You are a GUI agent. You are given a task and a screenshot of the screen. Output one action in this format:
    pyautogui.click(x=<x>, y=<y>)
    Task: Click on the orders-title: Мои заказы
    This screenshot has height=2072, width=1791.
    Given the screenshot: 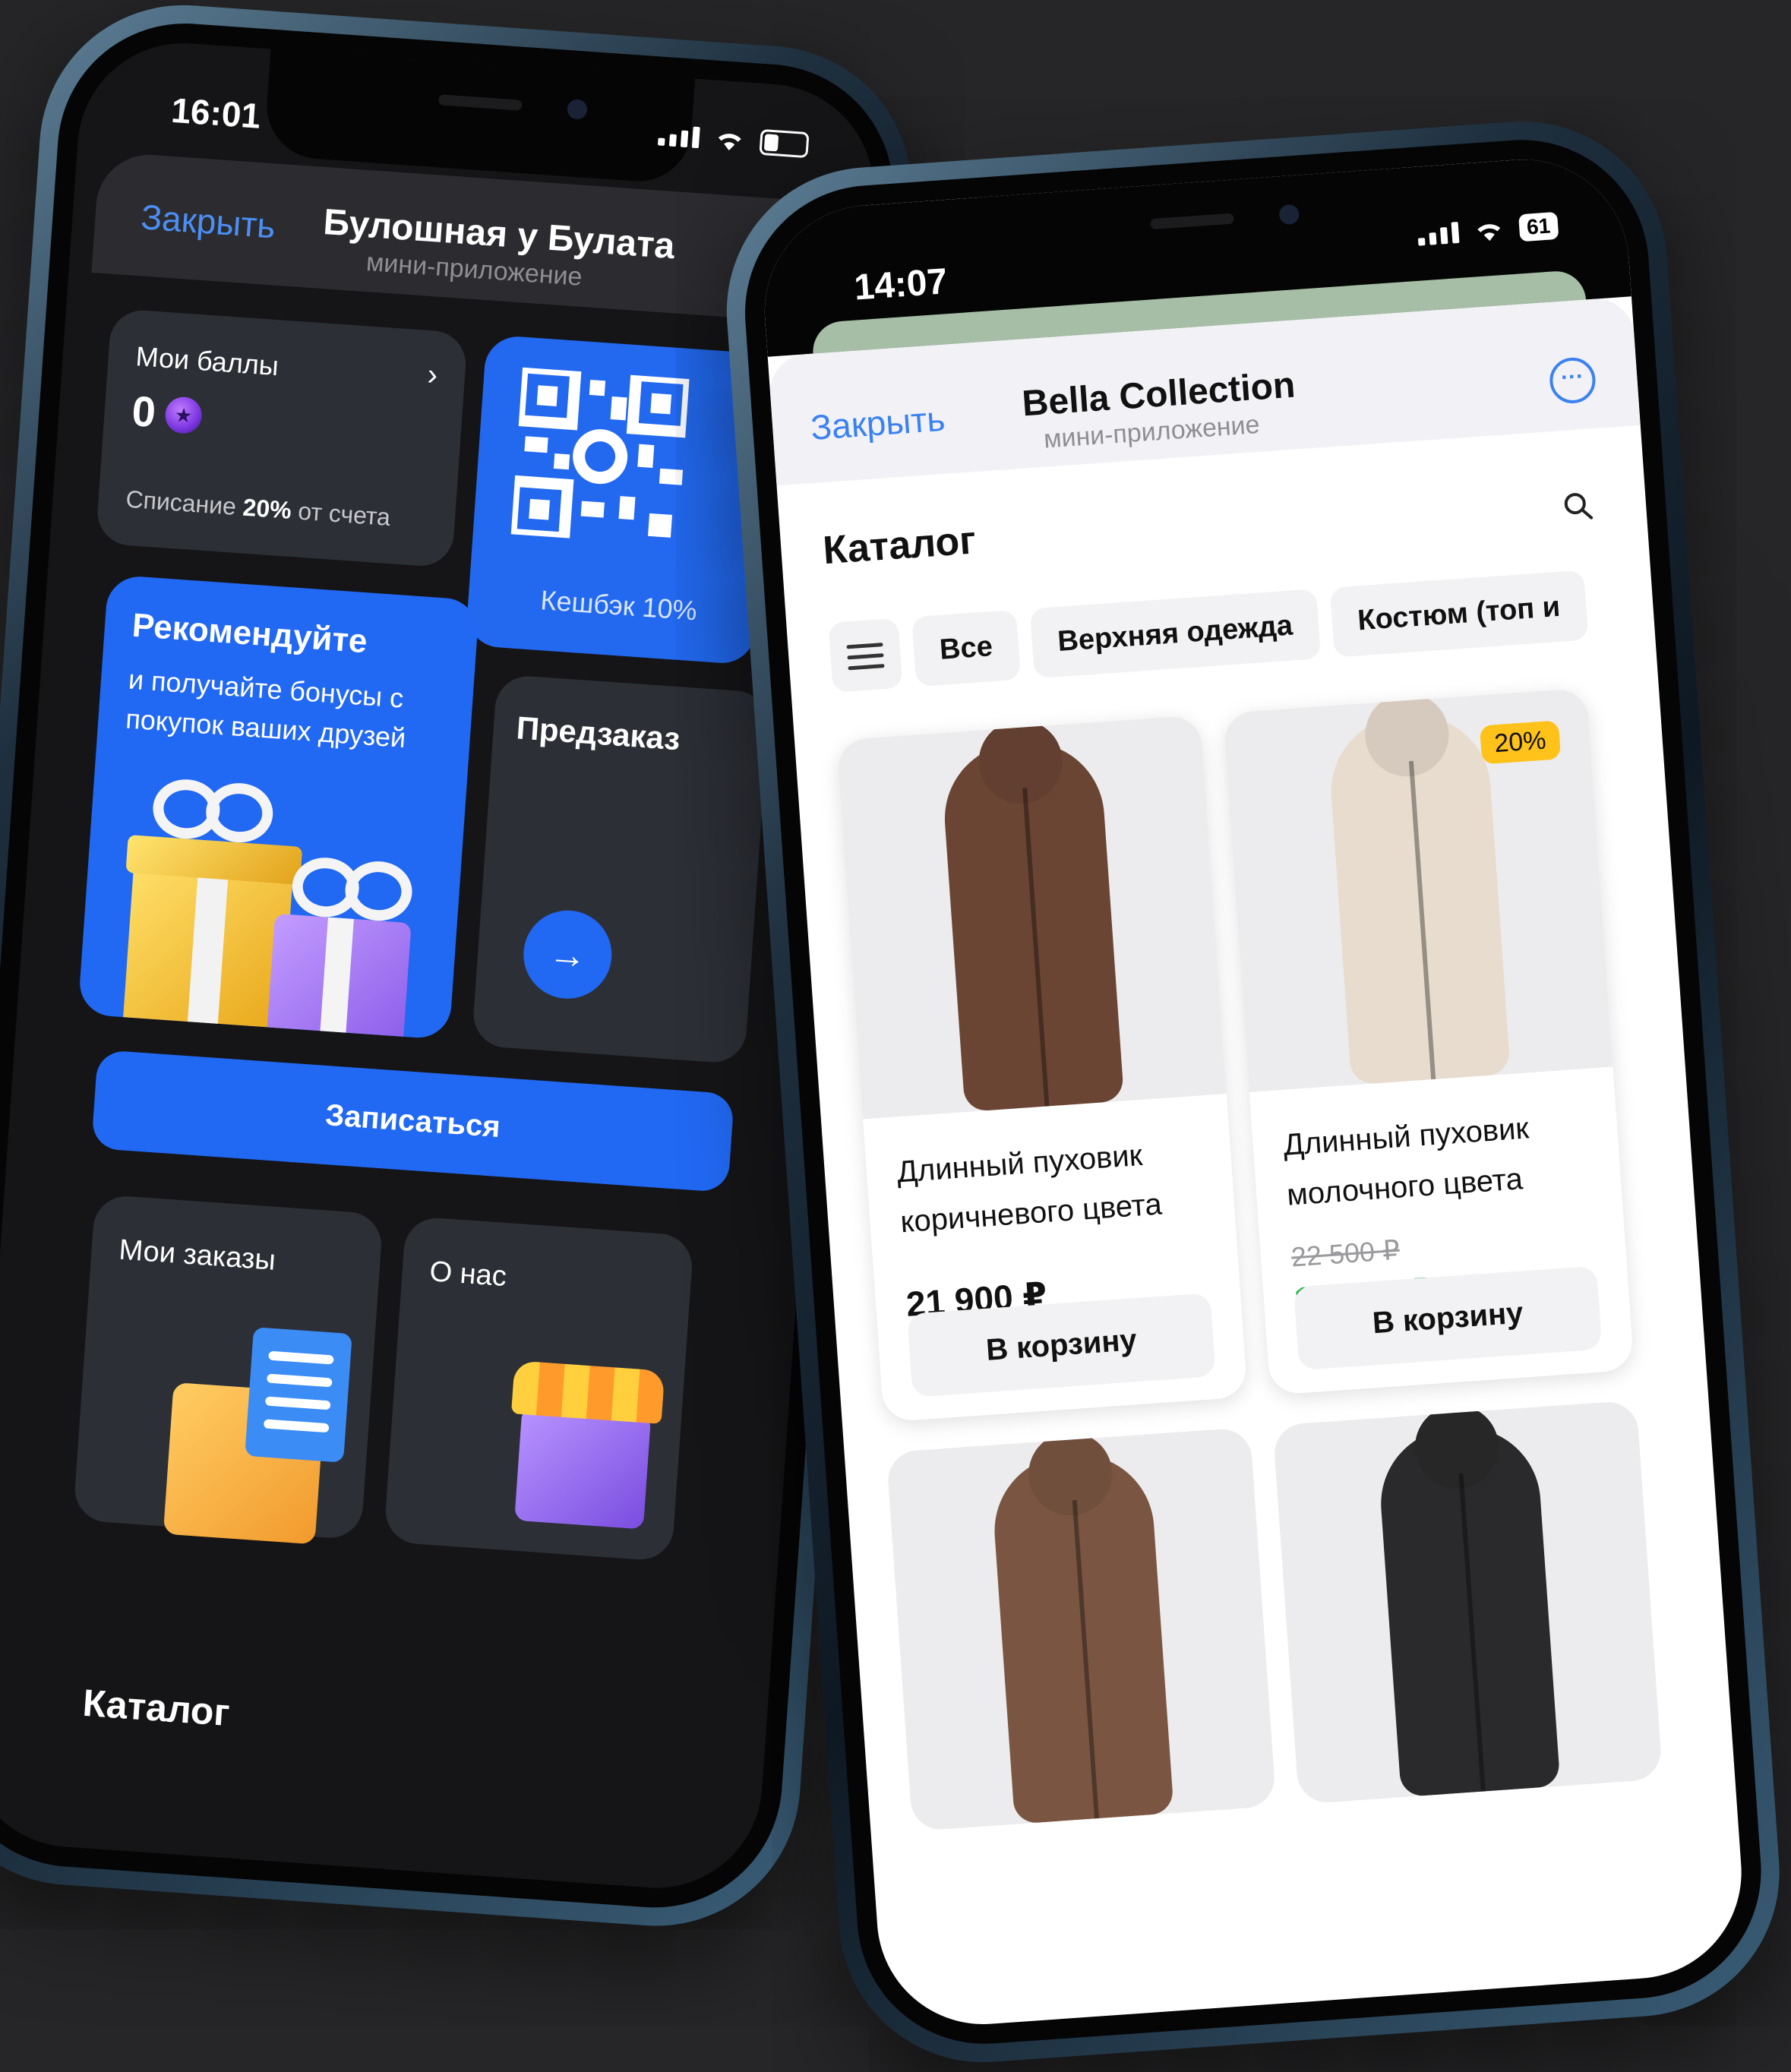 What is the action you would take?
    pyautogui.click(x=197, y=1255)
    